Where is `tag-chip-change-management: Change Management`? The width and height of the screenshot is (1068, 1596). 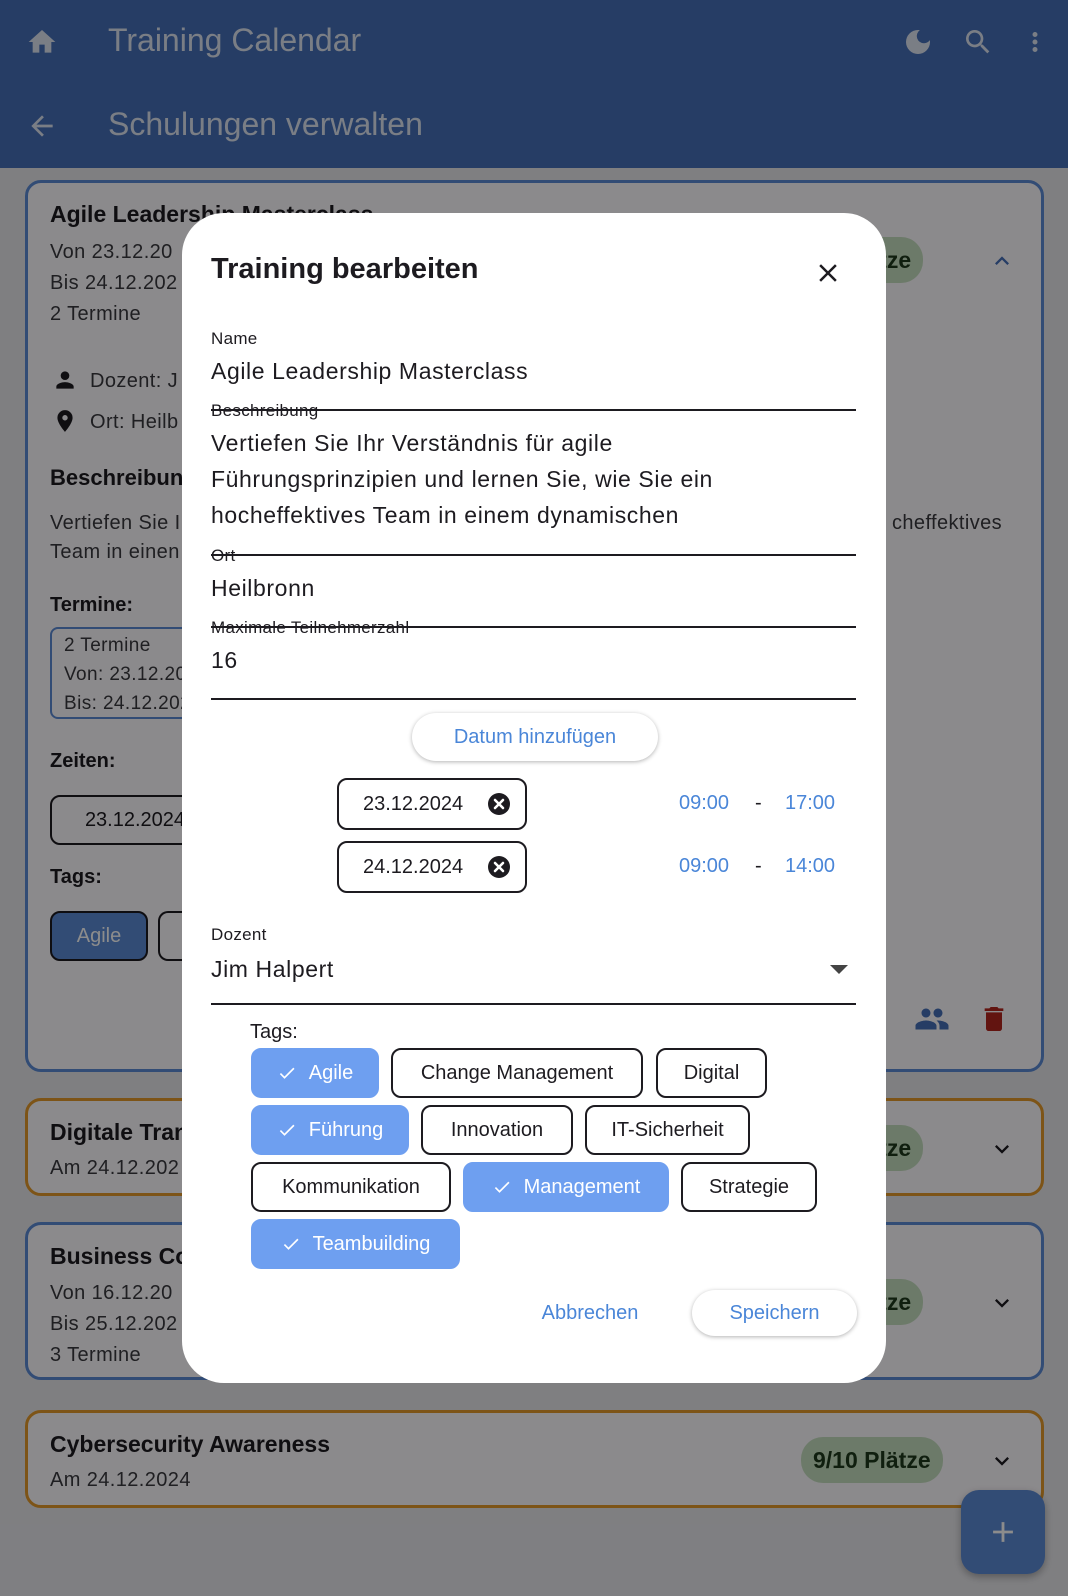
tag-chip-change-management: Change Management is located at coordinates (517, 1073).